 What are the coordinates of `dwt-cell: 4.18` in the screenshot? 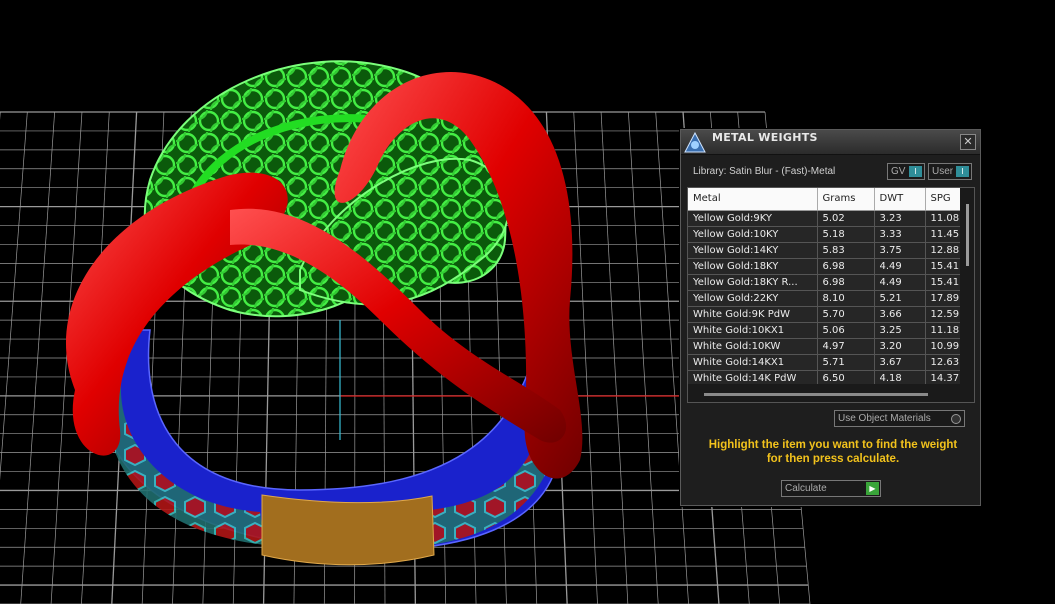 It's located at (900, 377).